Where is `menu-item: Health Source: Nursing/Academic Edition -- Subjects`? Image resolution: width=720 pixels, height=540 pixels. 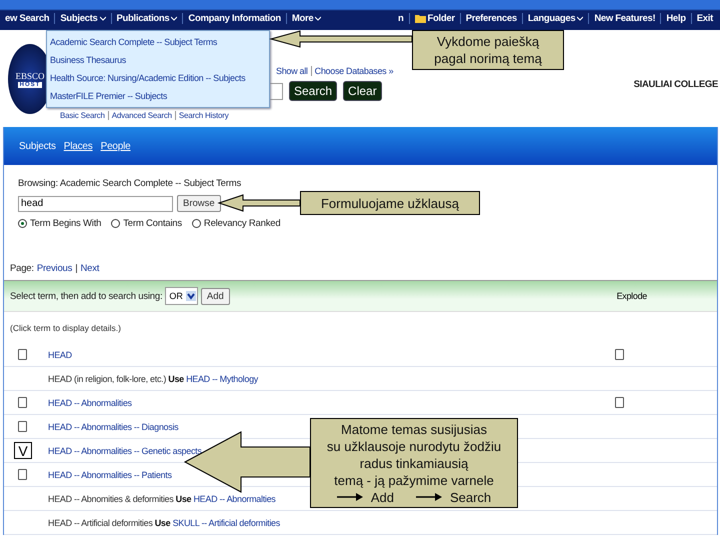 menu-item: Health Source: Nursing/Academic Edition -- Subjects is located at coordinates (158, 78).